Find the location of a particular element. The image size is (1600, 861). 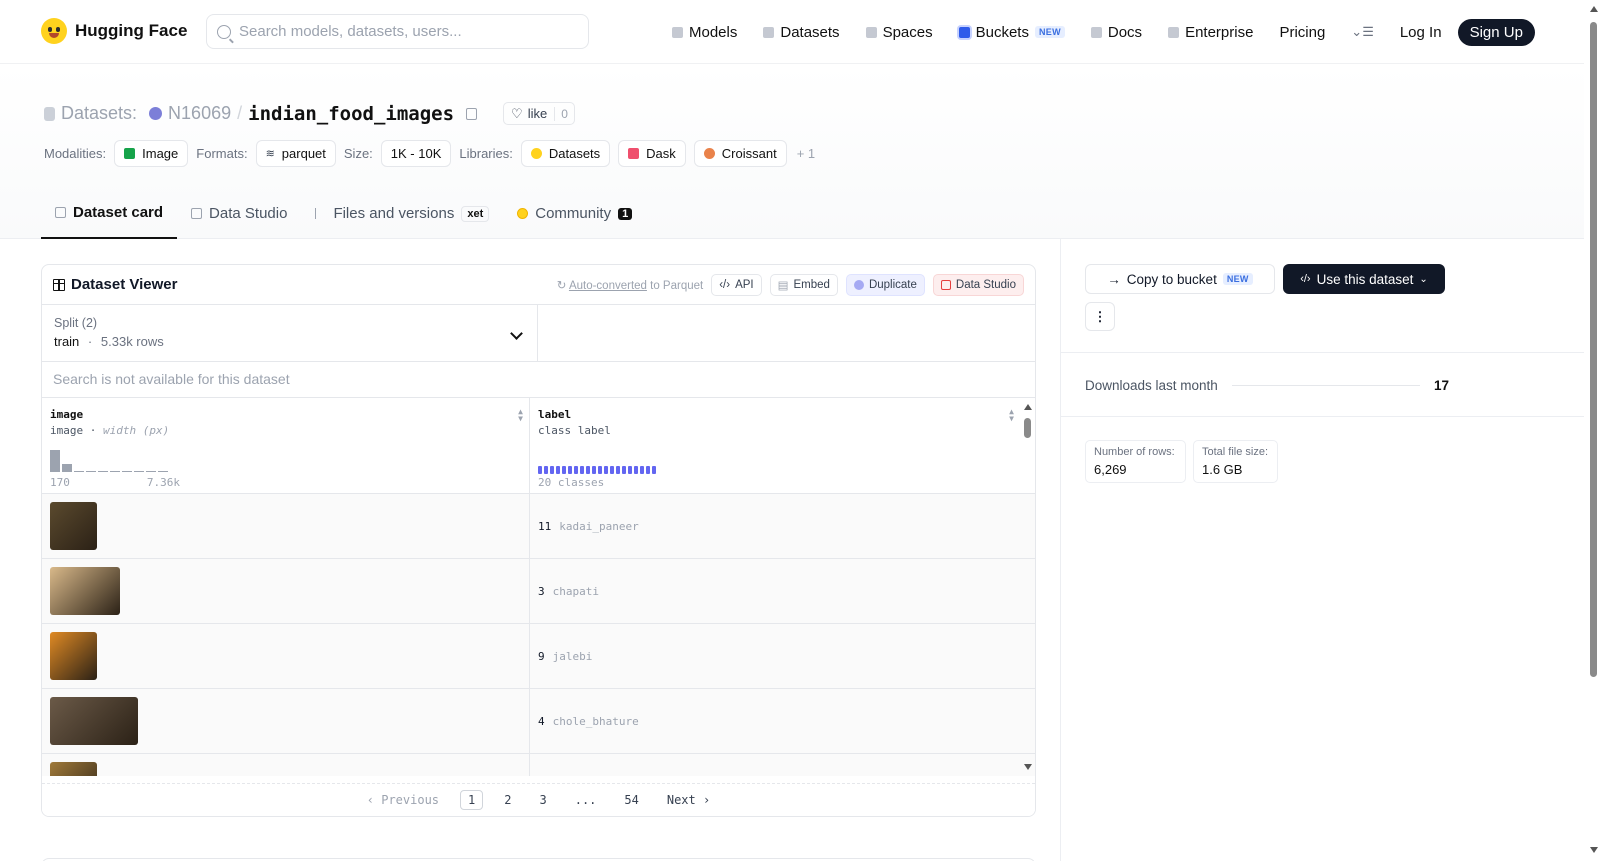

page-button: 1 is located at coordinates (472, 800).